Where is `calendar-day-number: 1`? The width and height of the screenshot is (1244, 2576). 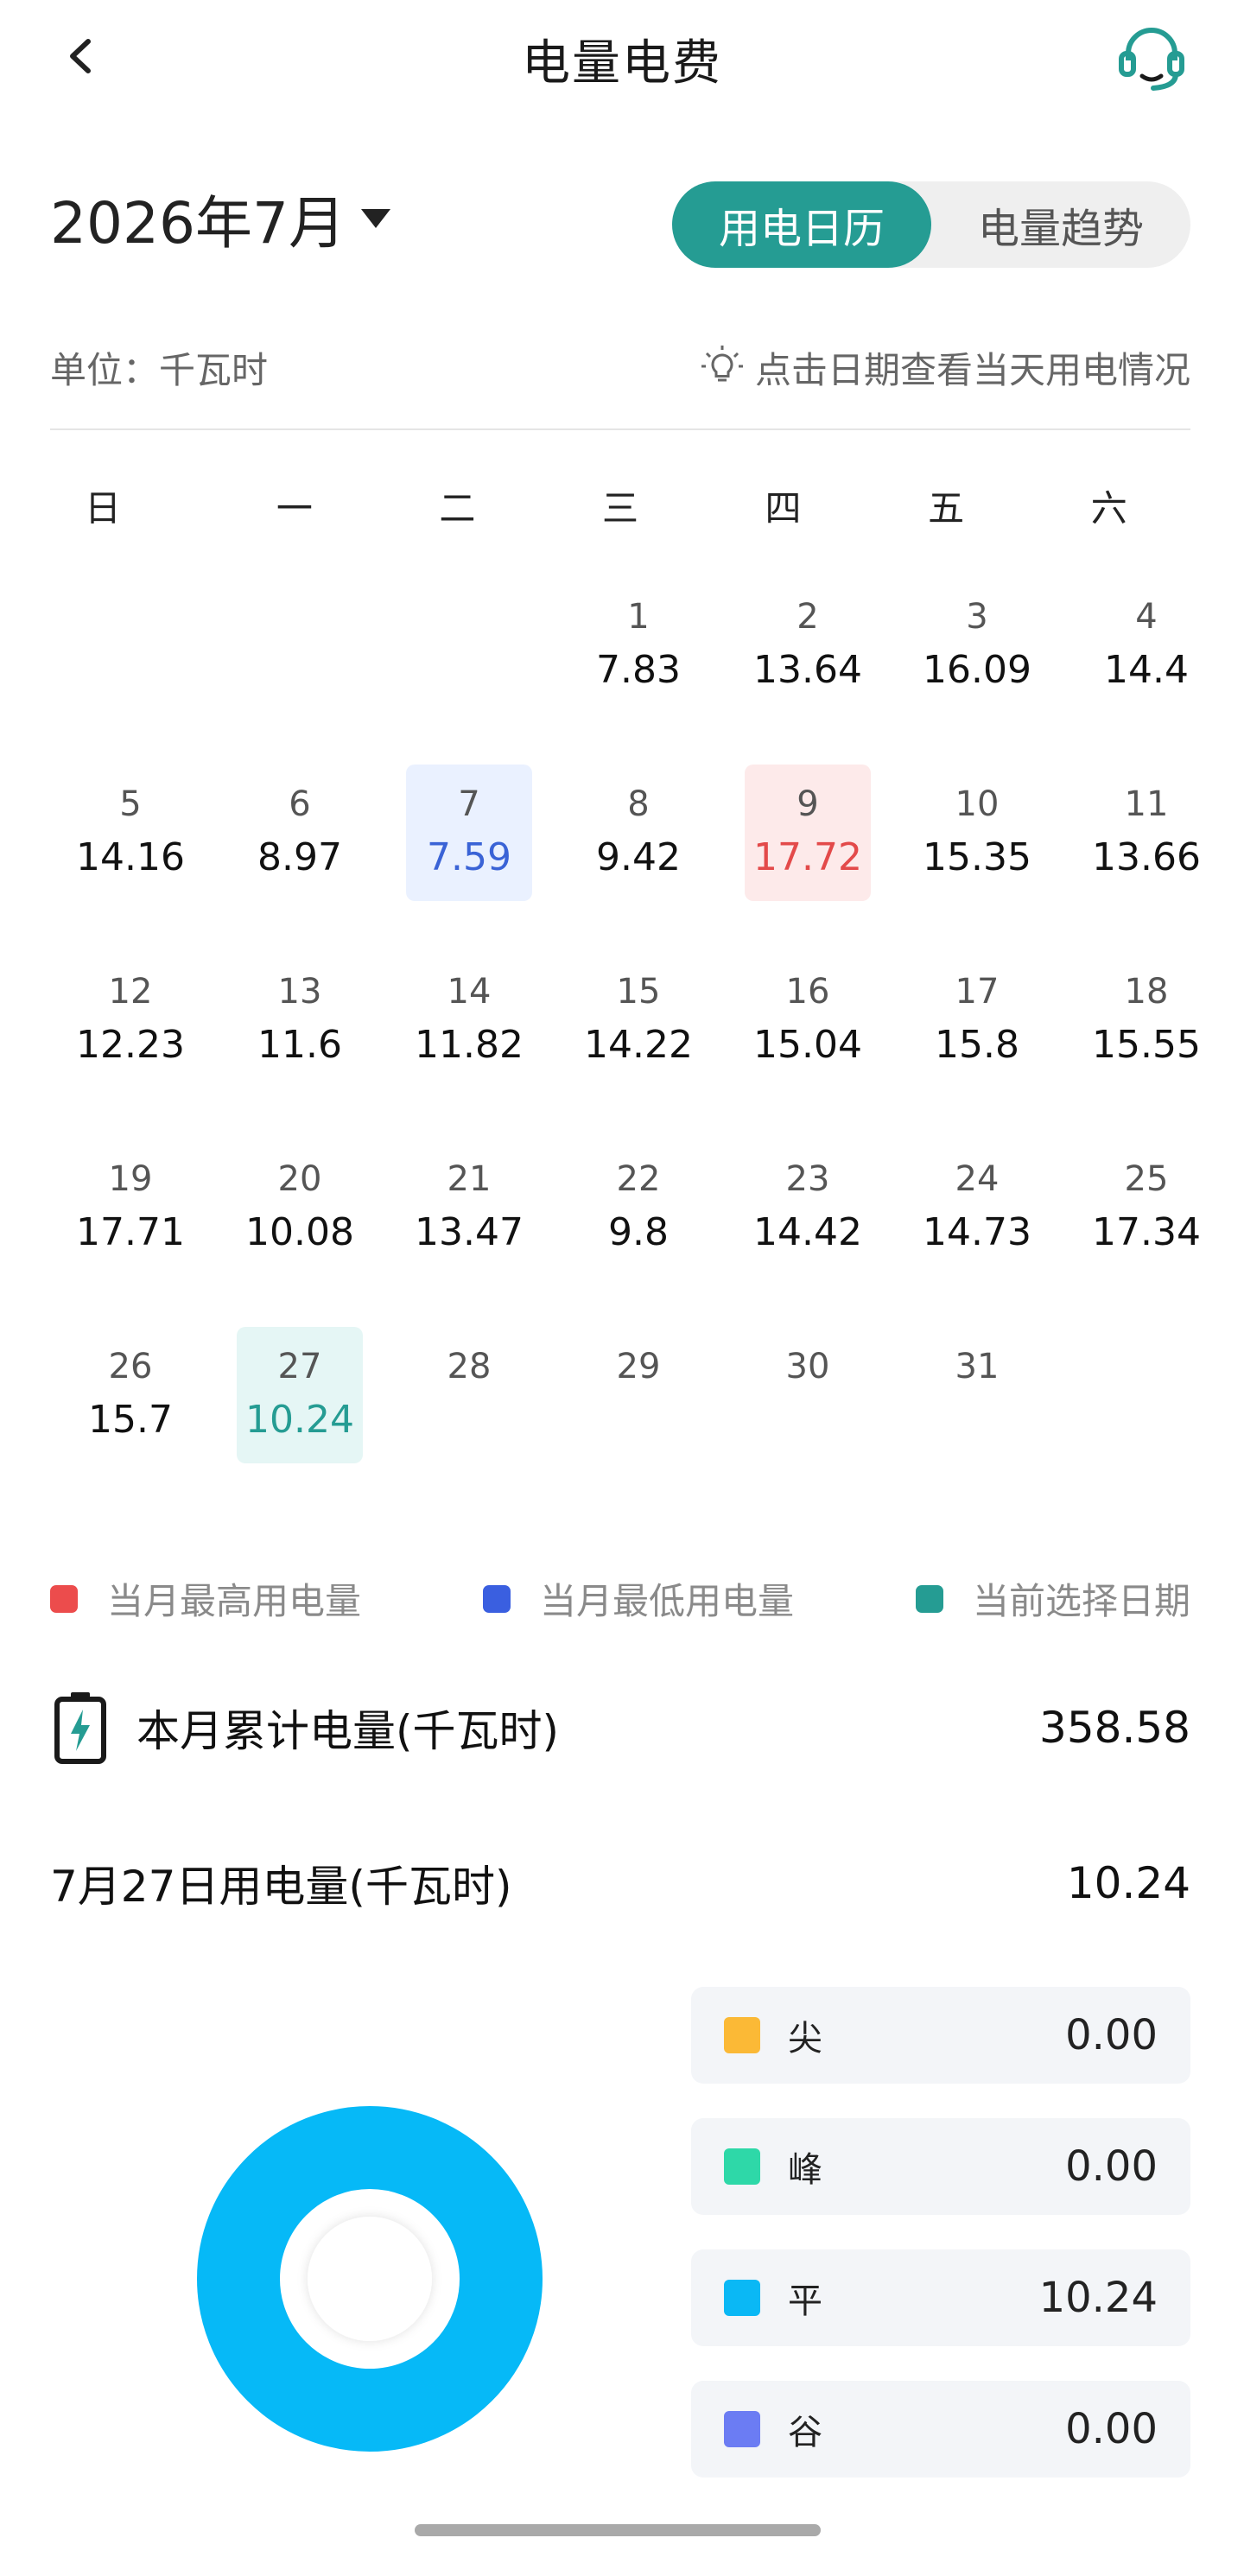
calendar-day-number: 1 is located at coordinates (638, 617).